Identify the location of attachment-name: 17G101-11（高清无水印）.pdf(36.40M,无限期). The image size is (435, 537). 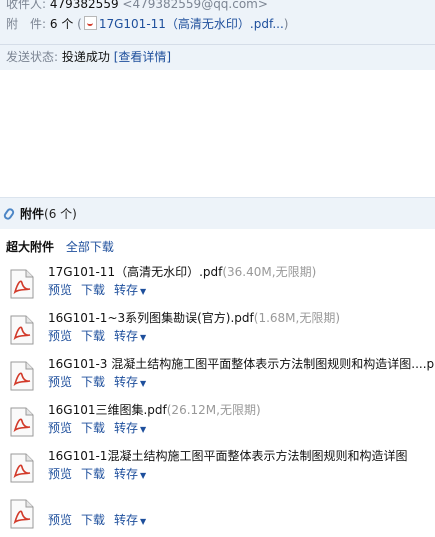
(182, 272).